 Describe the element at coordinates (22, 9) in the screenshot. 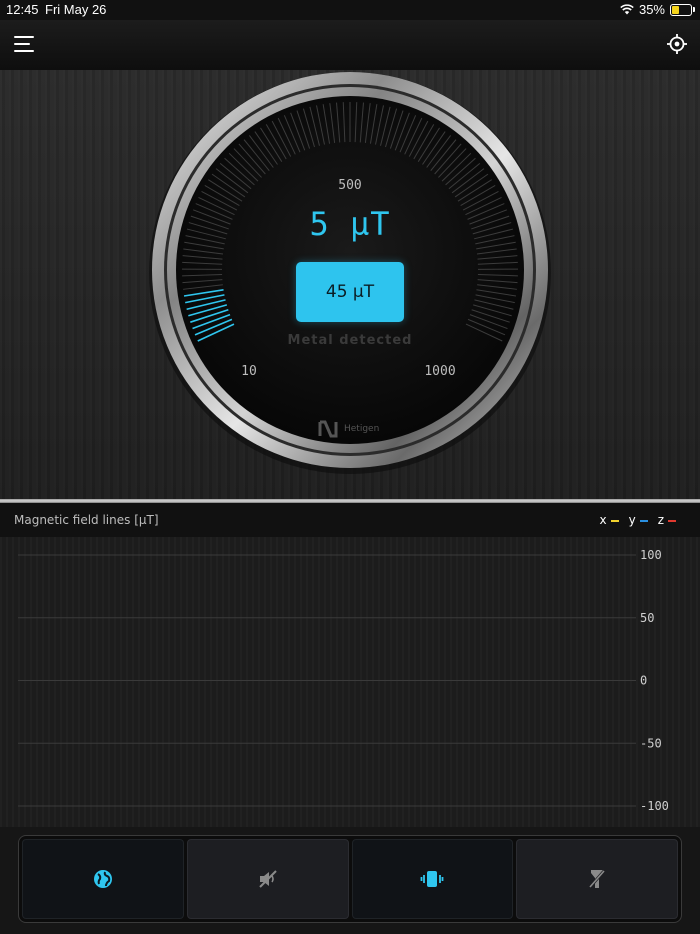

I see `status-time: 12:45` at that location.